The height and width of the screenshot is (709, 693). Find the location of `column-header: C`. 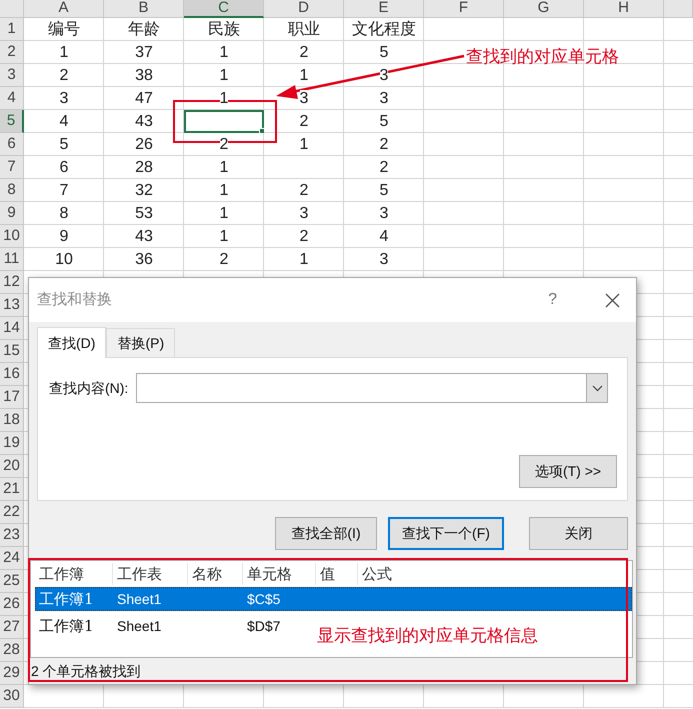

column-header: C is located at coordinates (224, 9).